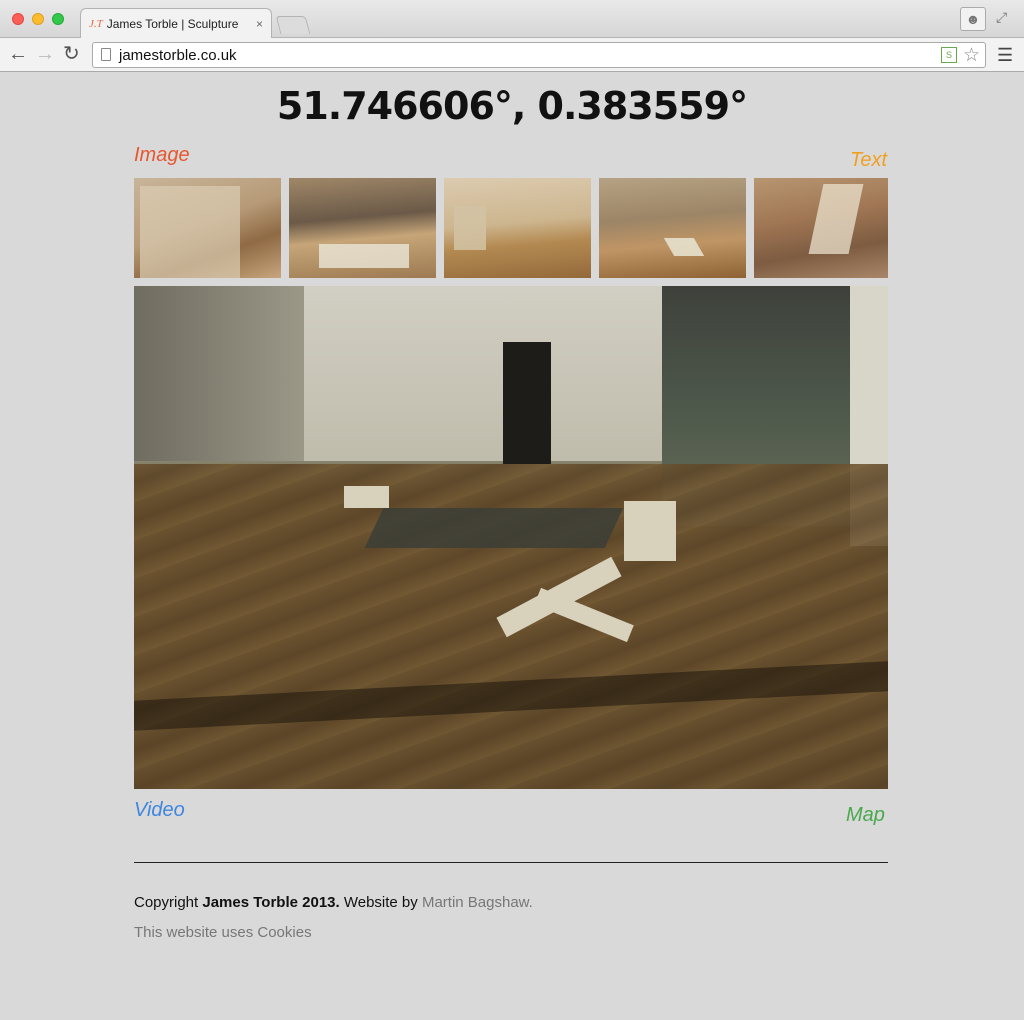 This screenshot has width=1024, height=1020. I want to click on browser-toolbar: ← → ↻ jamestorble.co.uk S ☆ ☰, so click(512, 55).